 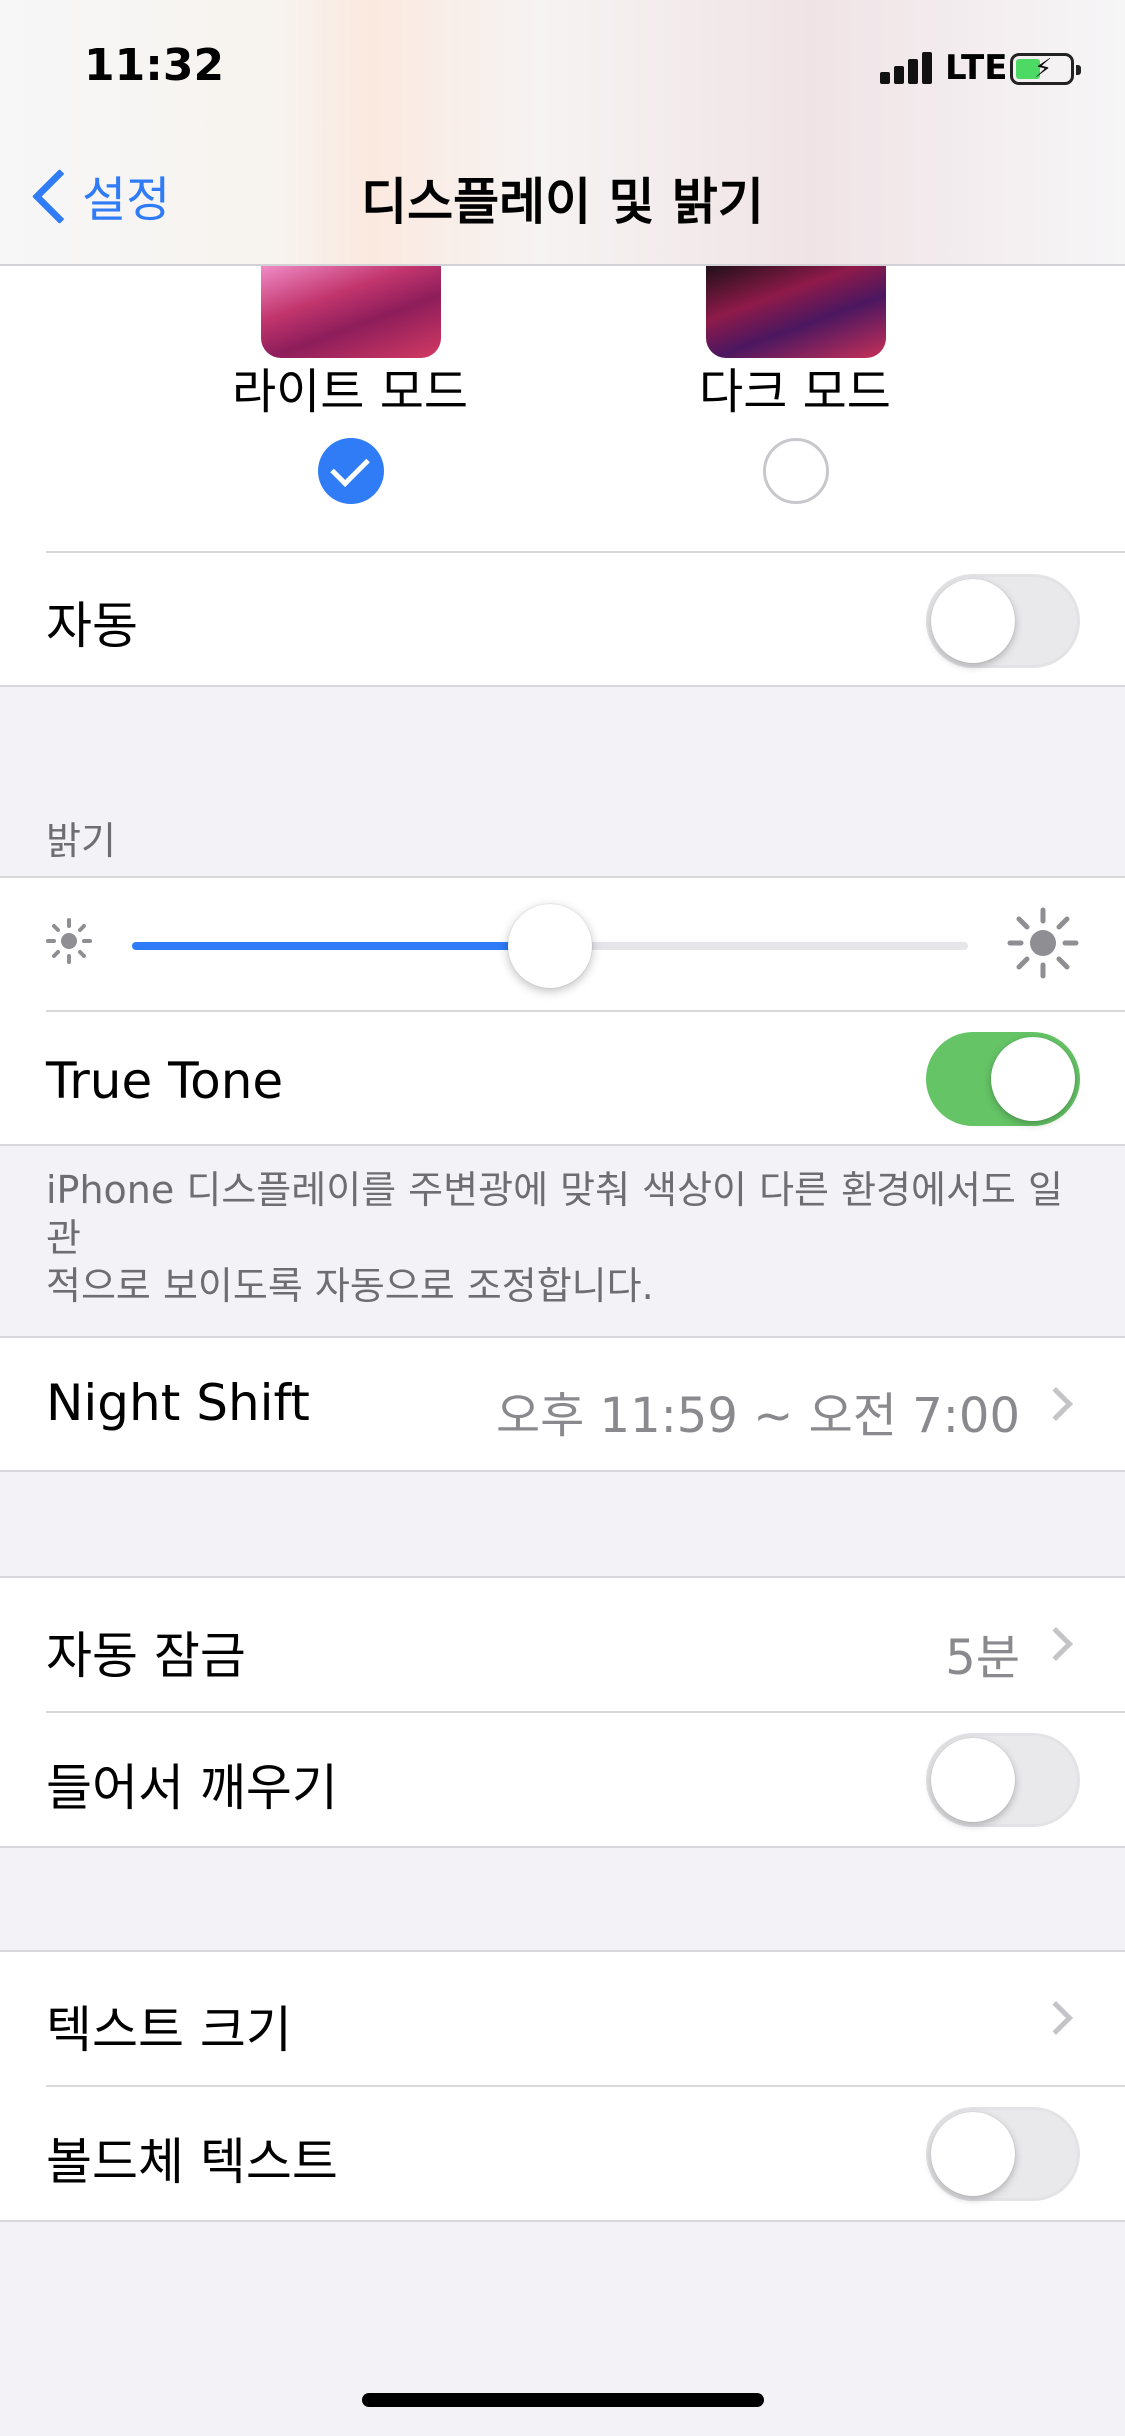 What do you see at coordinates (563, 2400) in the screenshot?
I see `home-indicator` at bounding box center [563, 2400].